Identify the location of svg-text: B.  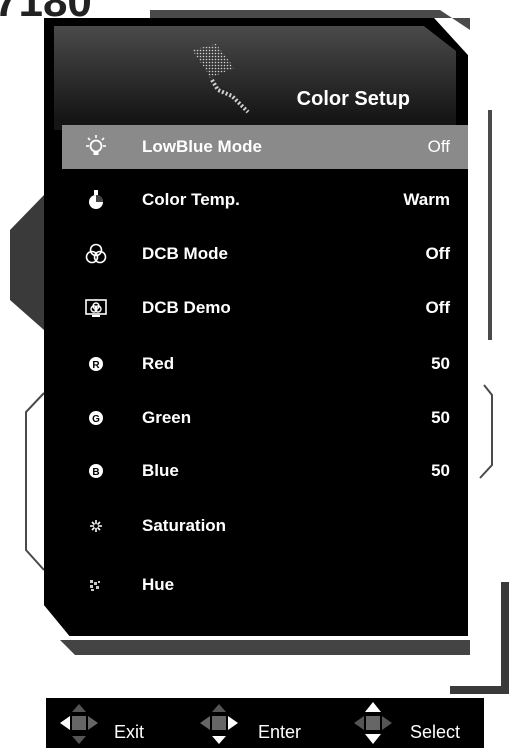
(95, 472).